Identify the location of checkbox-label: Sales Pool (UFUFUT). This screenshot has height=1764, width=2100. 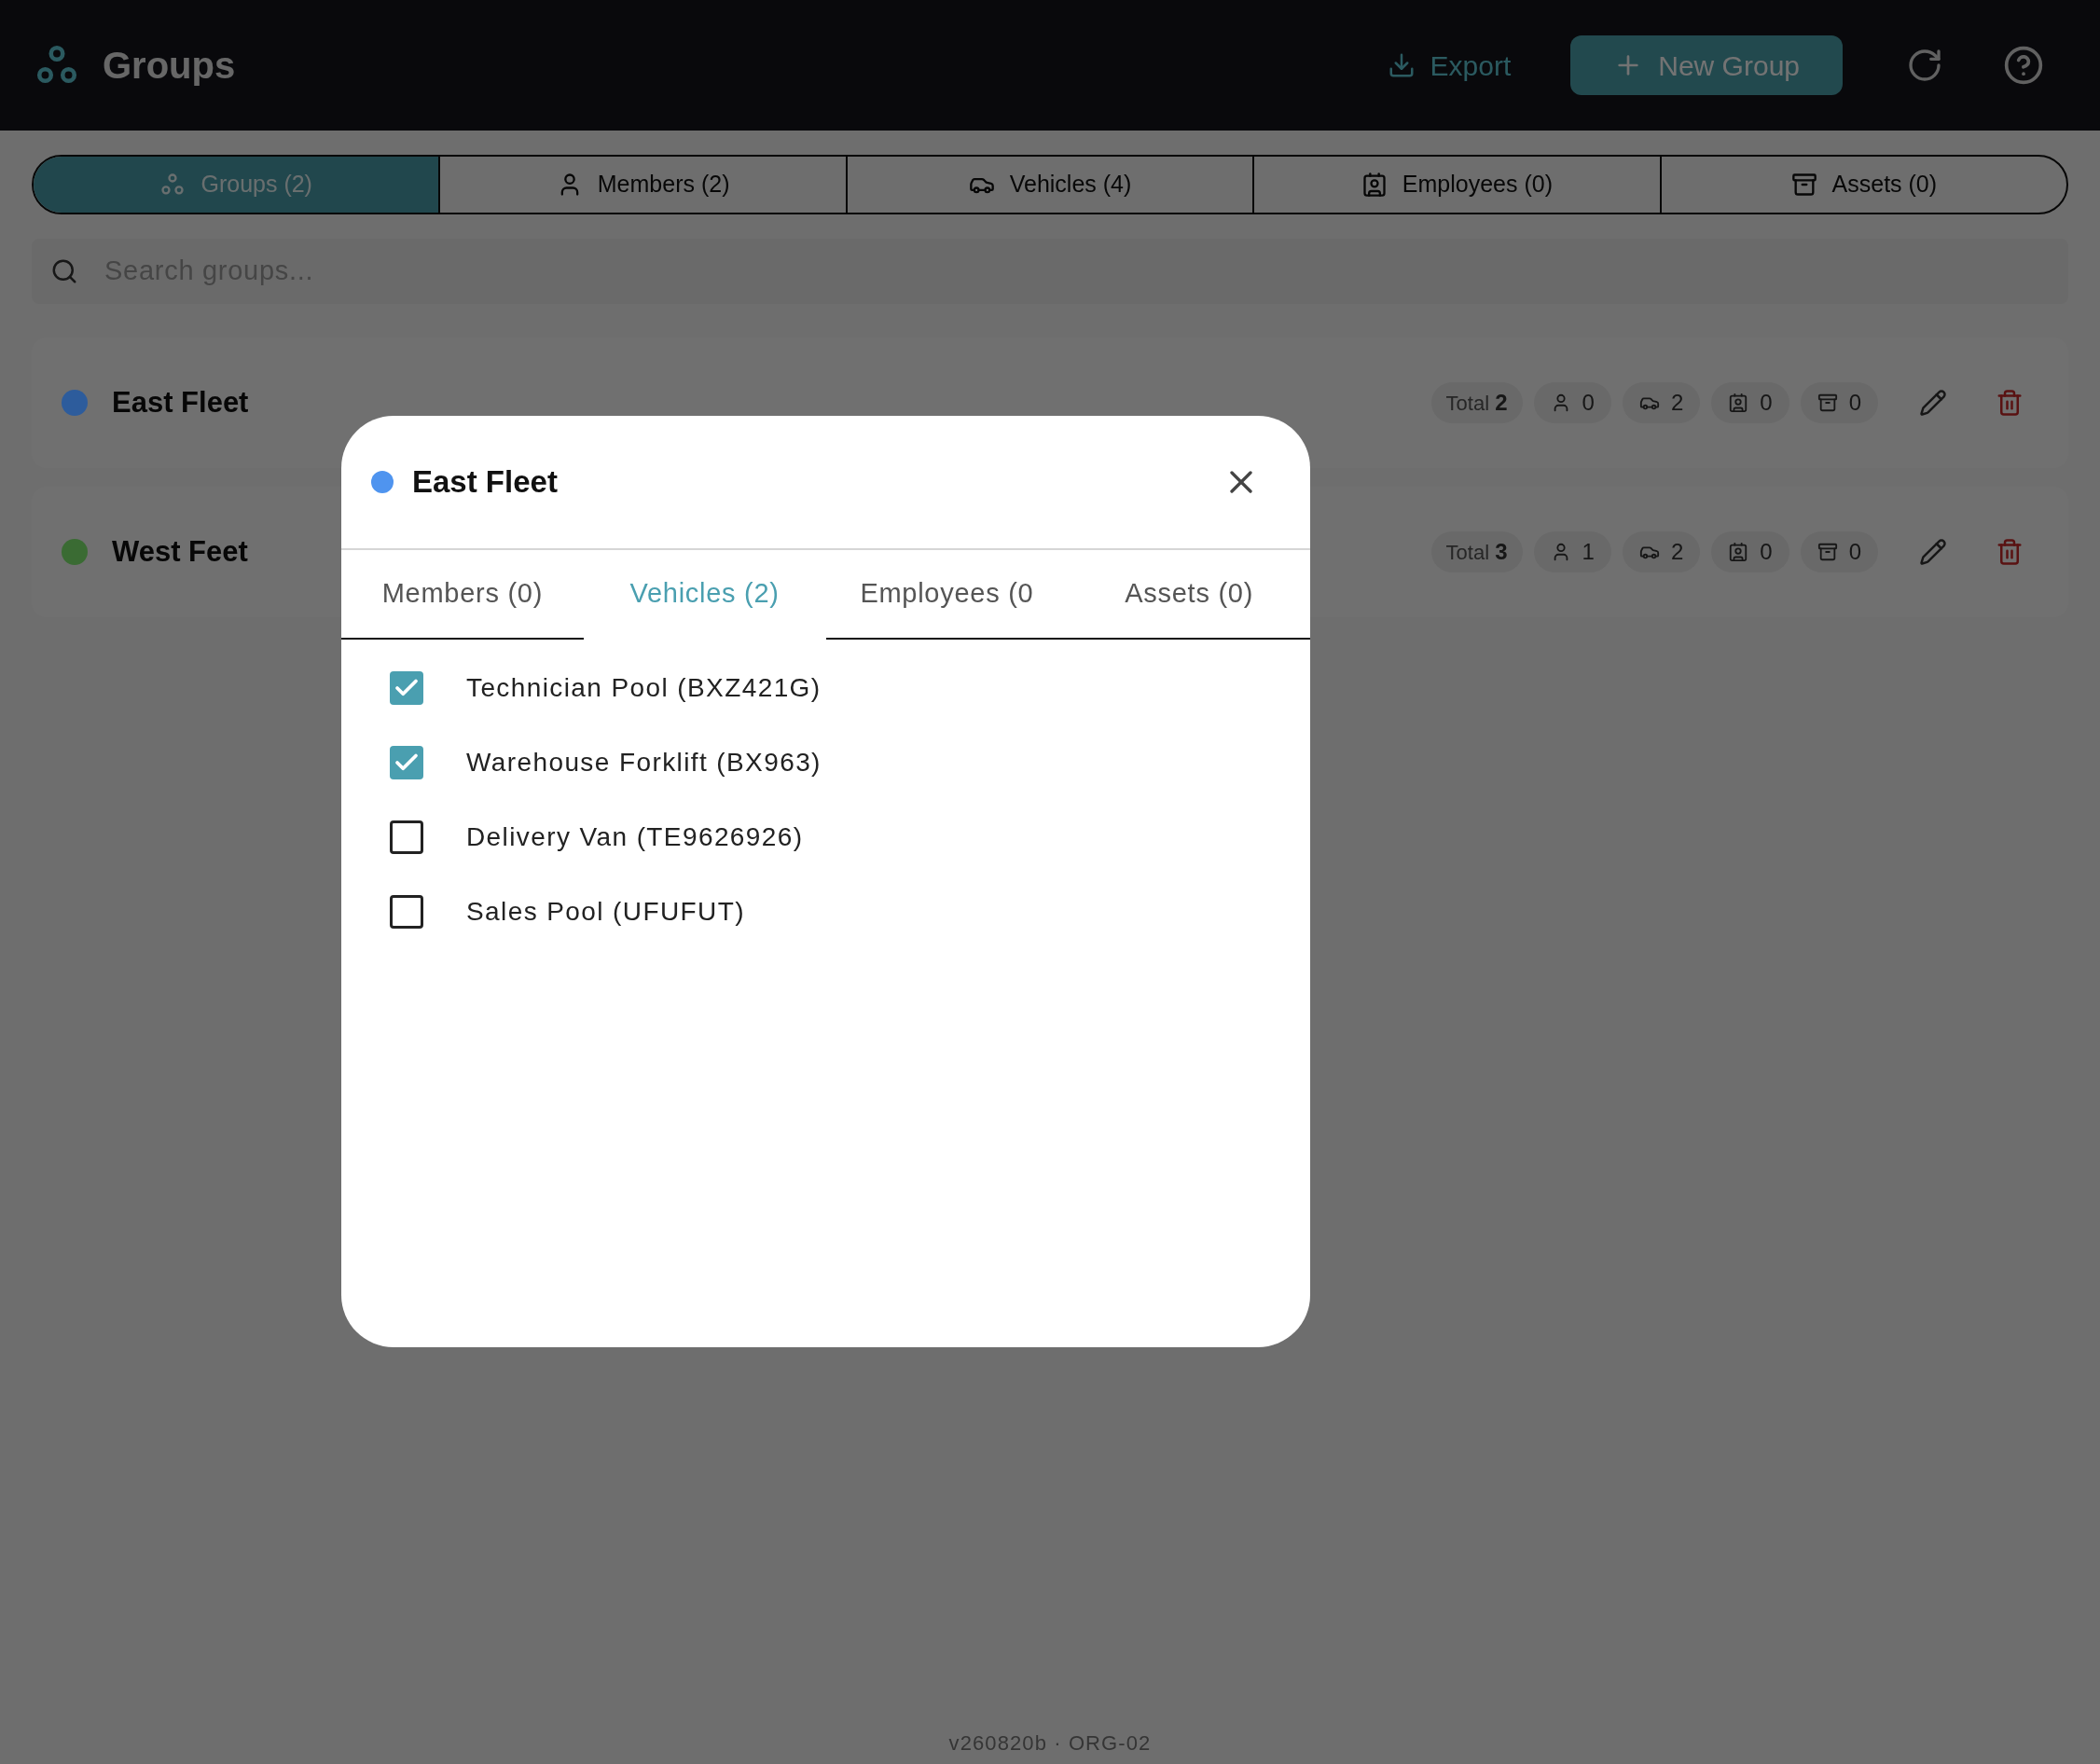
(605, 912).